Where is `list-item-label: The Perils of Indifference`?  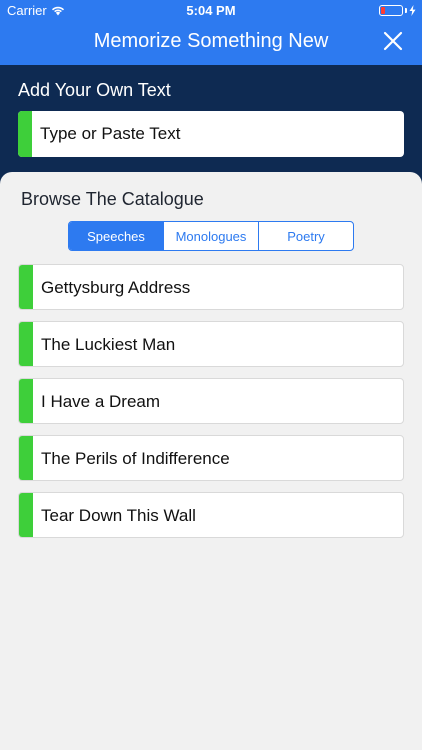
list-item-label: The Perils of Indifference is located at coordinates (135, 458).